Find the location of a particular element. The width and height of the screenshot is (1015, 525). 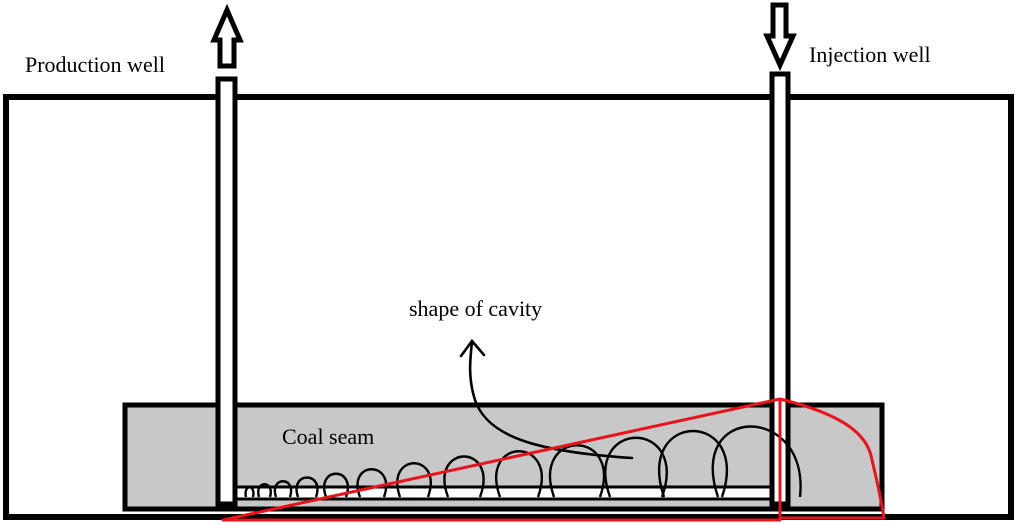

injection-well-down-arrow is located at coordinates (780, 37).